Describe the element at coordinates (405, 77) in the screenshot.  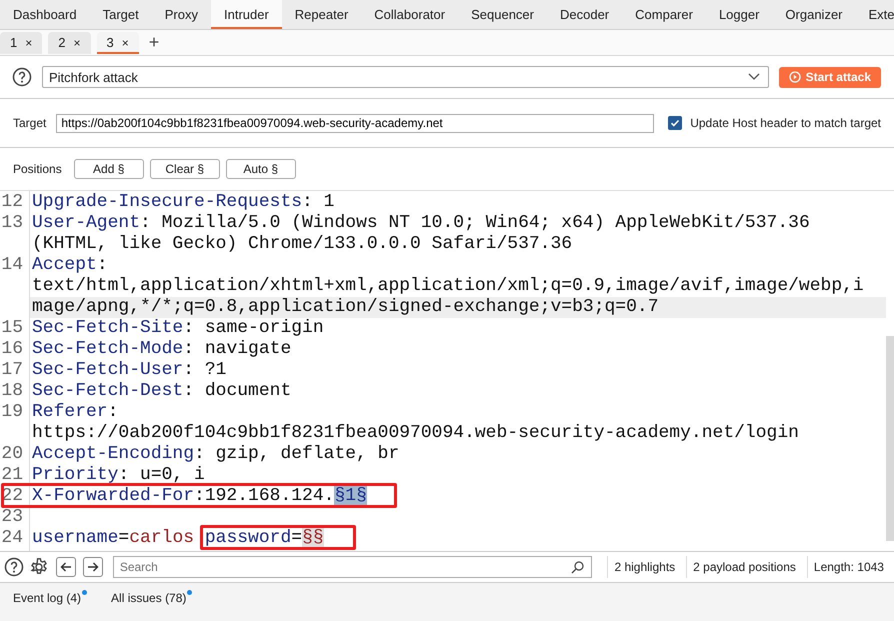
I see `attack-type-dropdown: Pitchfork attack` at that location.